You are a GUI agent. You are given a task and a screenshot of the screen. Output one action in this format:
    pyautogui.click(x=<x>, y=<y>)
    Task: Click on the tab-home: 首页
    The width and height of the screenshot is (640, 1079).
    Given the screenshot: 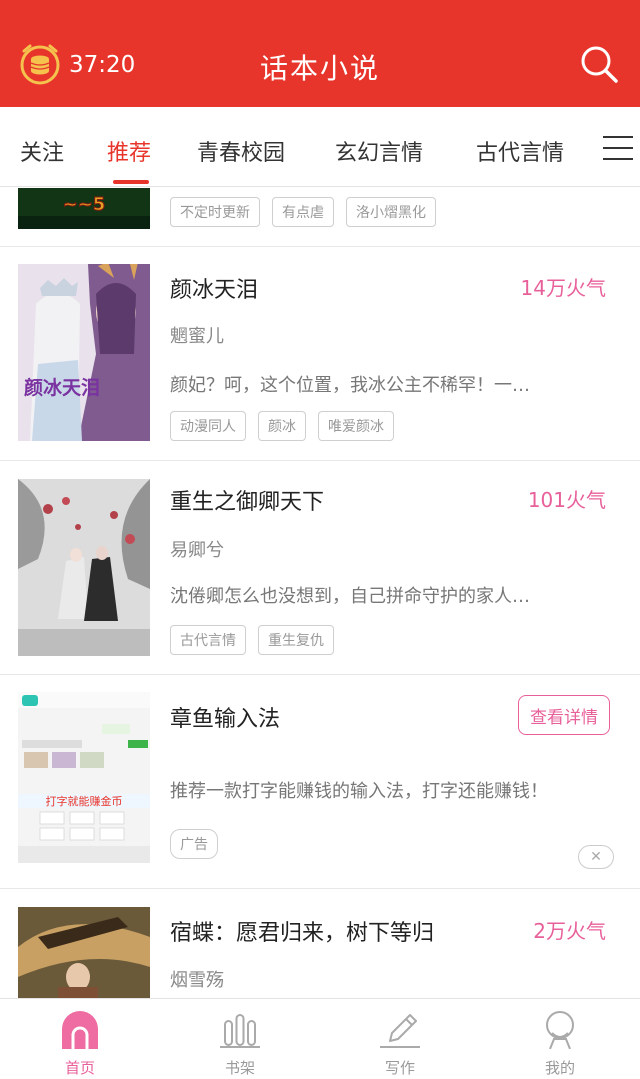 What is the action you would take?
    pyautogui.click(x=80, y=1039)
    